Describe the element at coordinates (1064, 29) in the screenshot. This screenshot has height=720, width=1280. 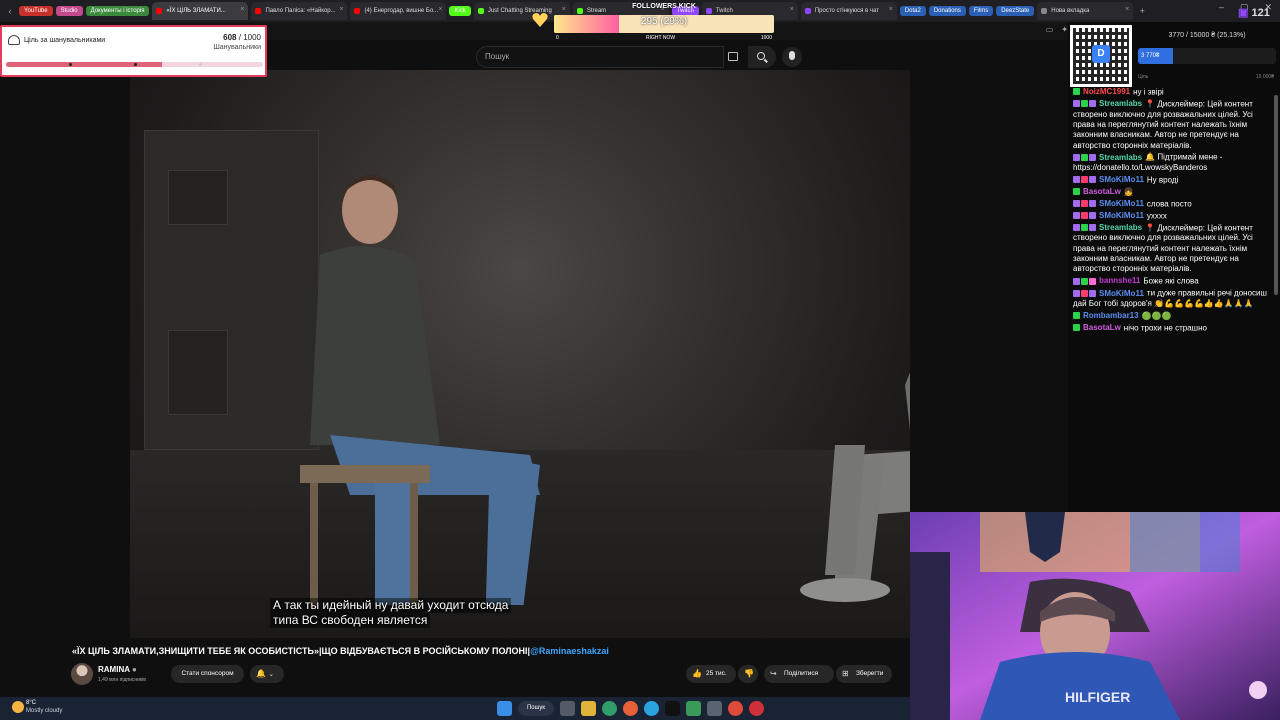
I see `extensions-icon: ✦` at that location.